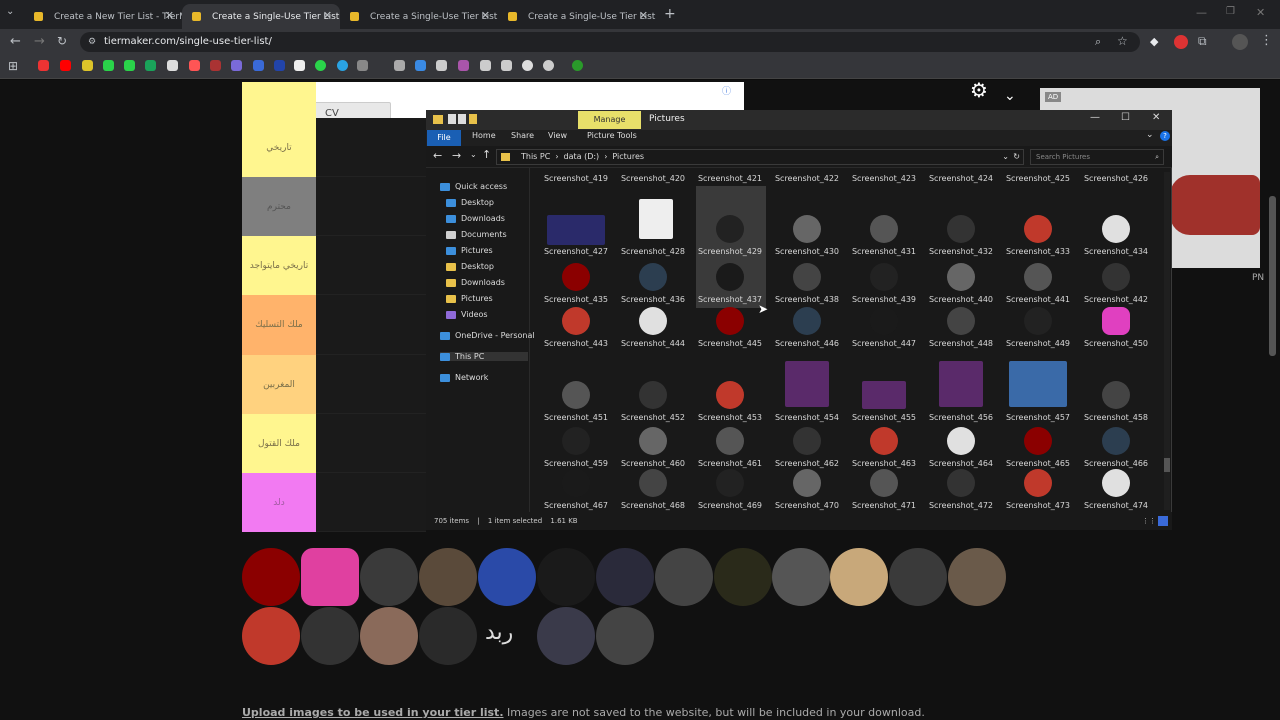  Describe the element at coordinates (1116, 505) in the screenshot. I see `file-item: Screenshot_474` at that location.